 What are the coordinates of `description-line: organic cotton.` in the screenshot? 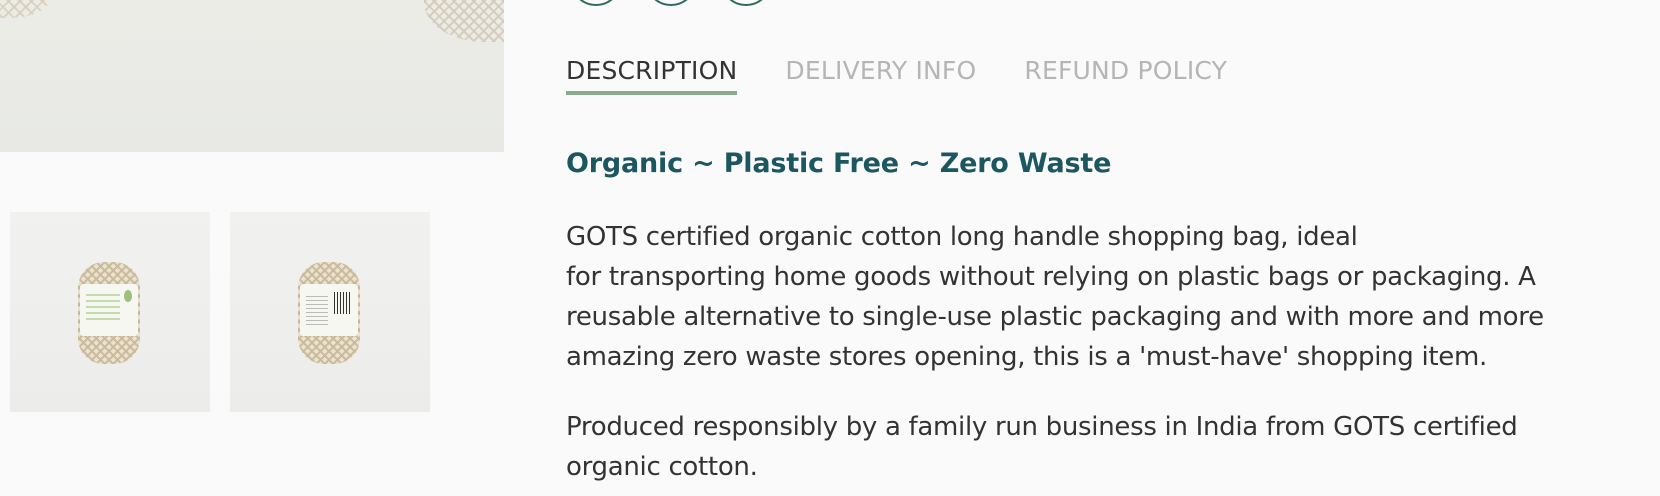 It's located at (662, 467).